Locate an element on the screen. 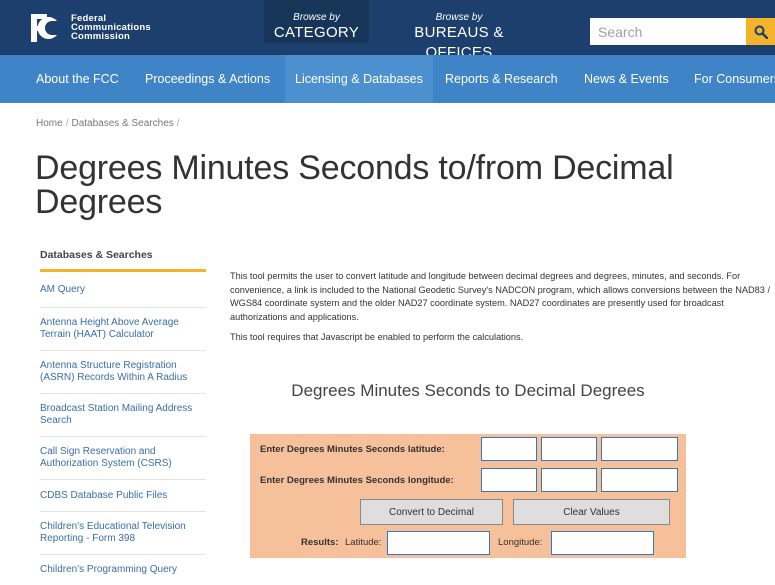  results-label: Results: is located at coordinates (320, 542).